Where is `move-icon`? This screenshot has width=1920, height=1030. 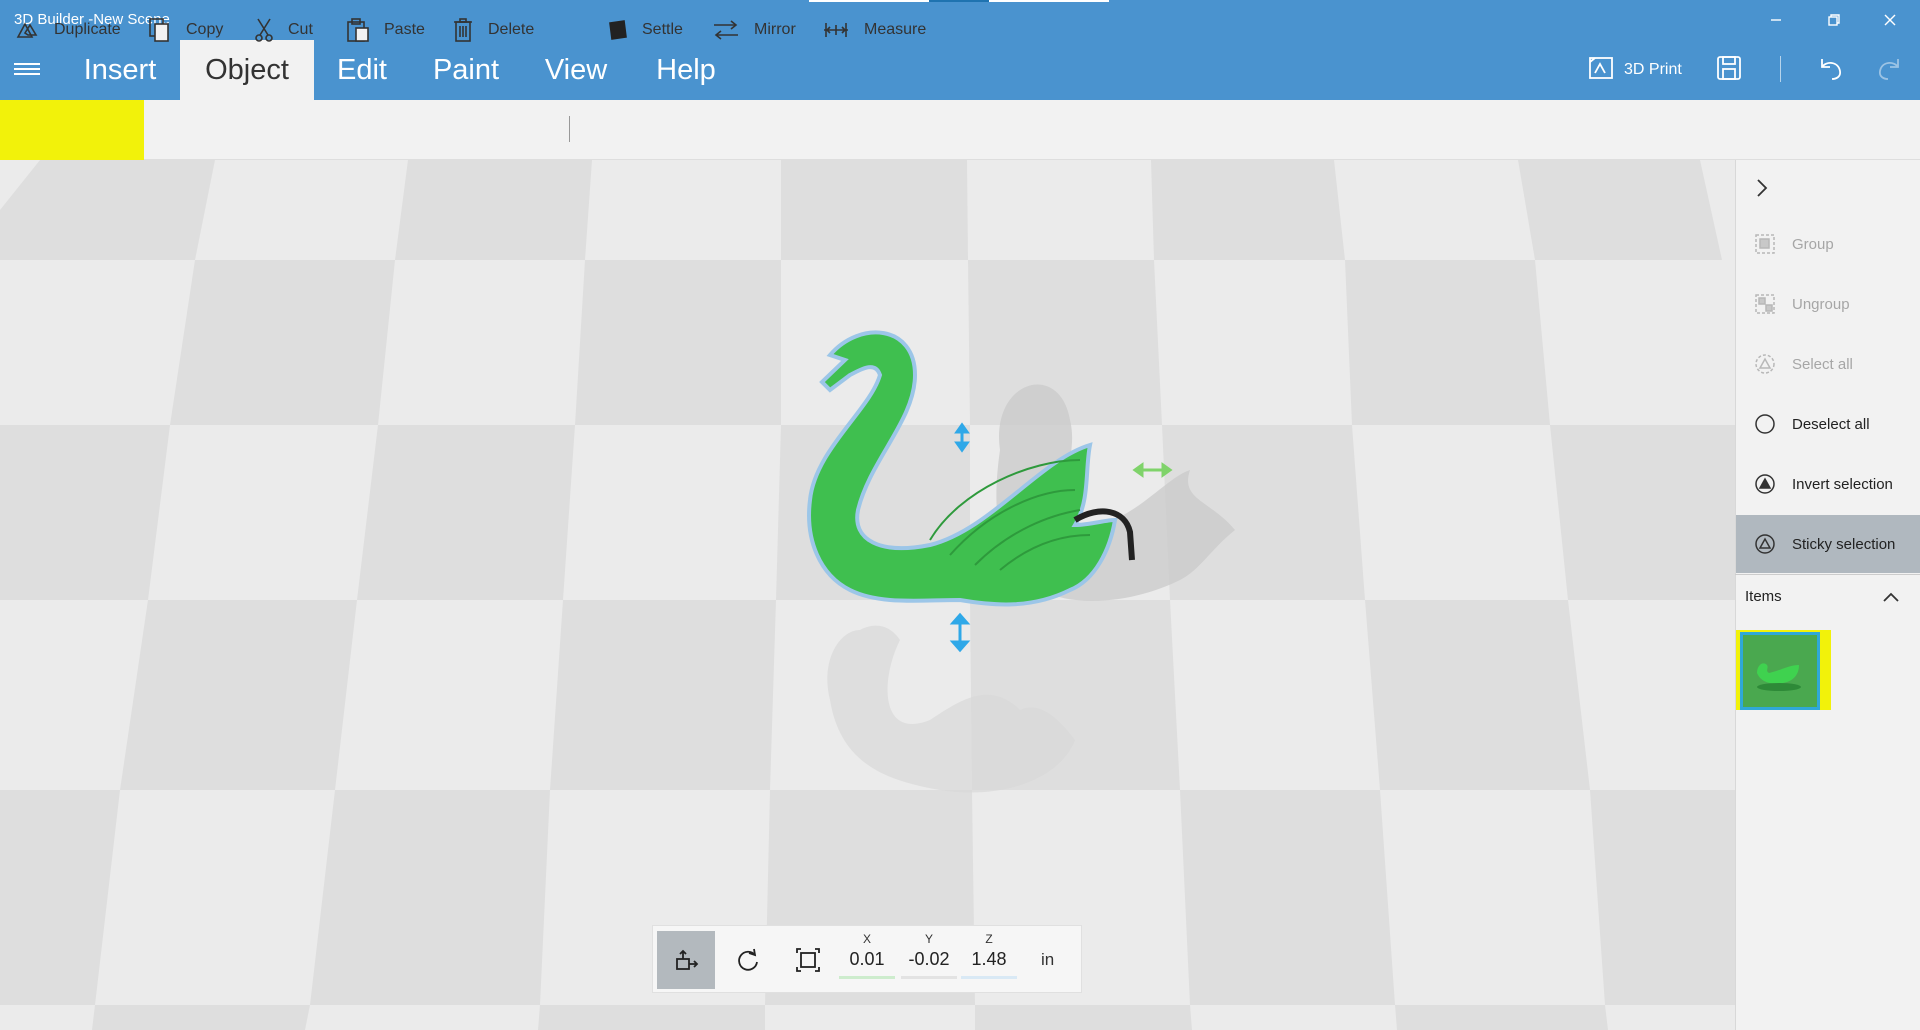
move-icon is located at coordinates (687, 959).